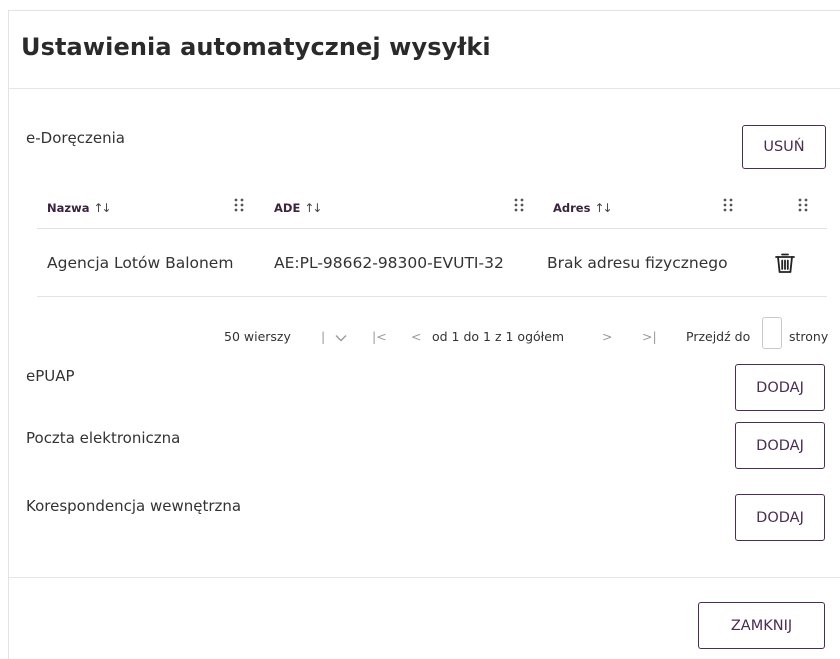  What do you see at coordinates (809, 336) in the screenshot?
I see `pages-label: strony` at bounding box center [809, 336].